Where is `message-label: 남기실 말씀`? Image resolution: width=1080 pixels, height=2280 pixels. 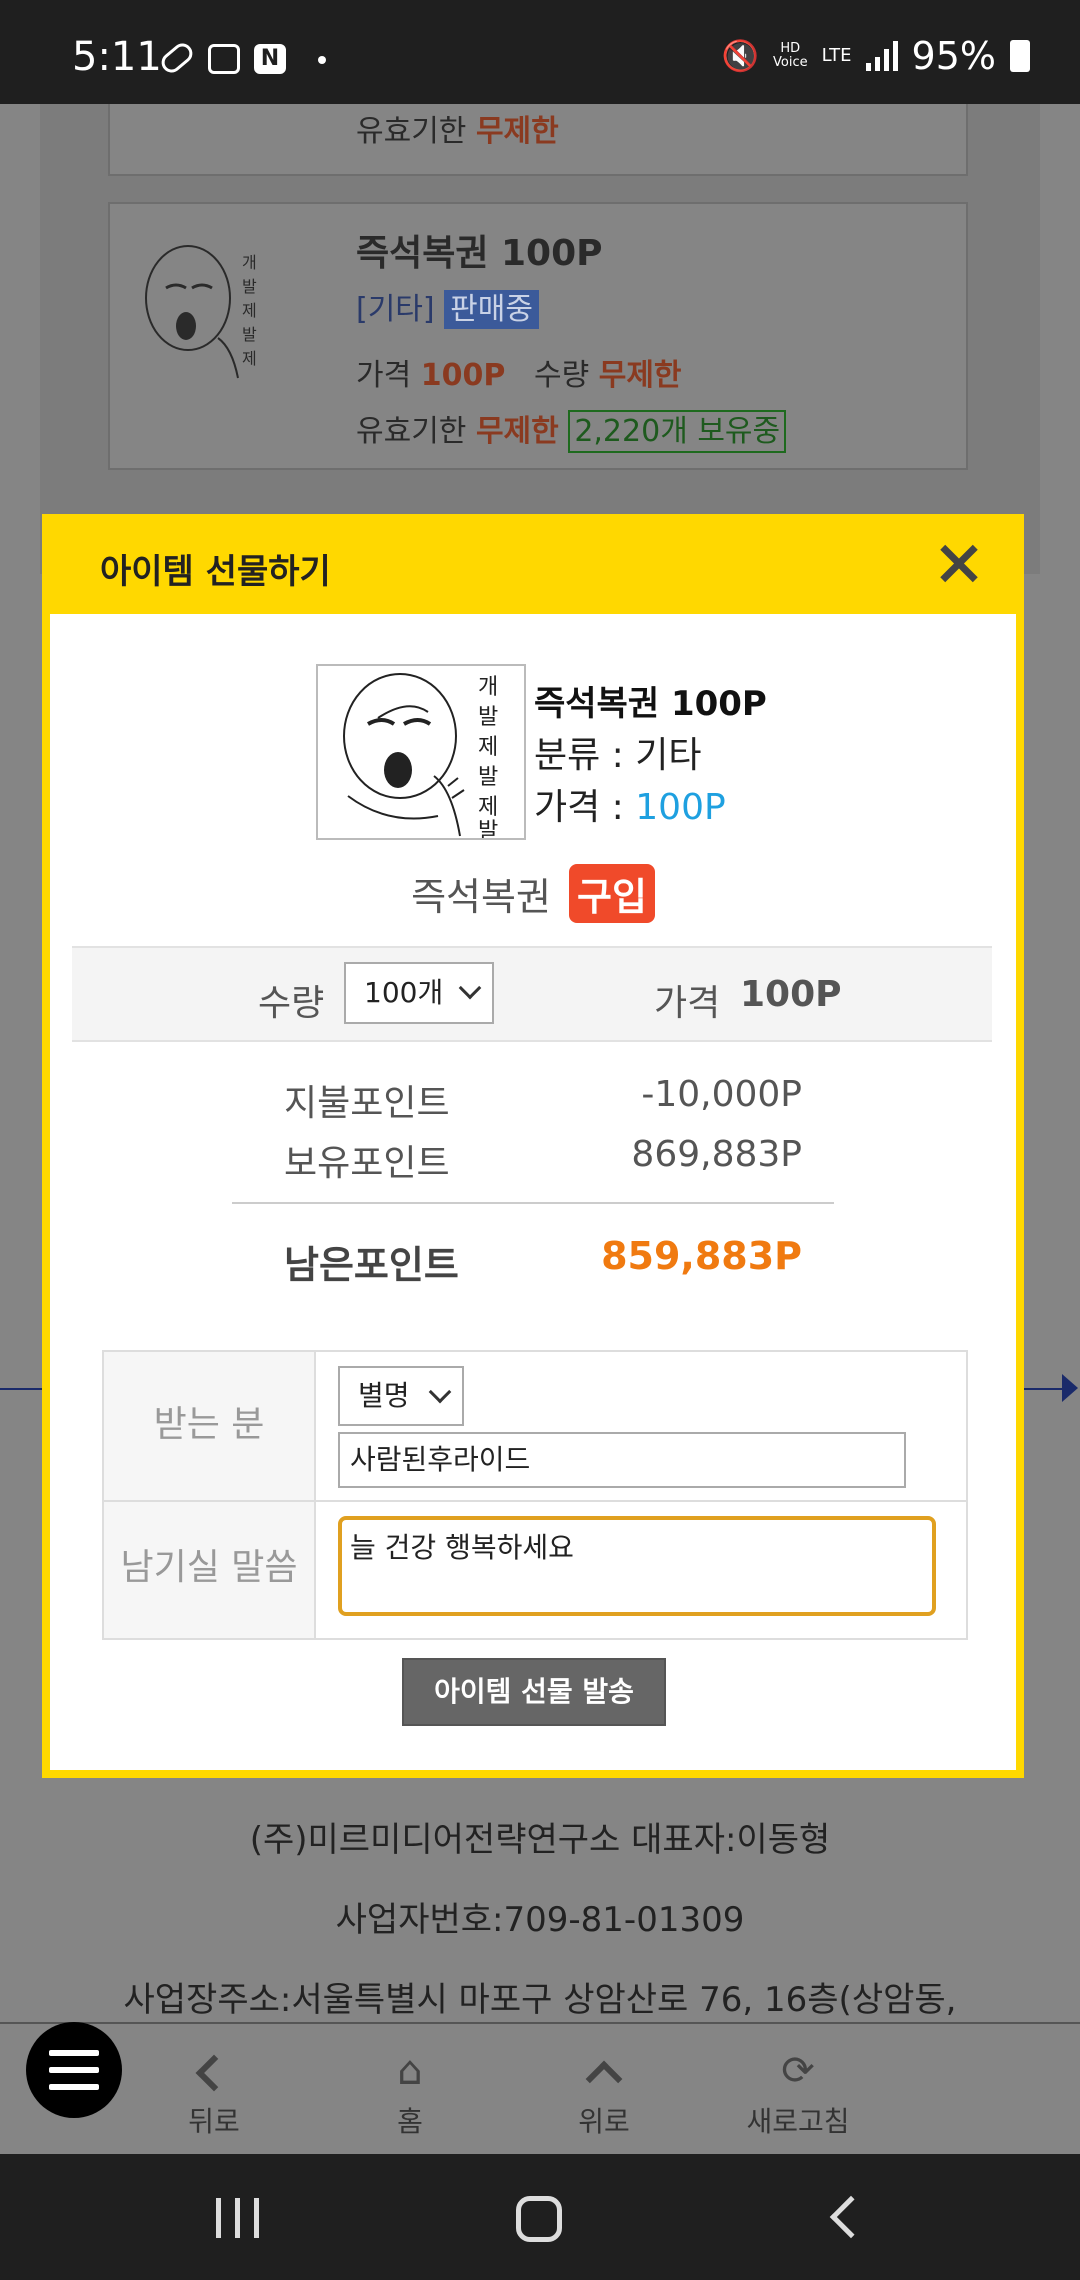
message-label: 남기실 말씀 is located at coordinates (210, 1570).